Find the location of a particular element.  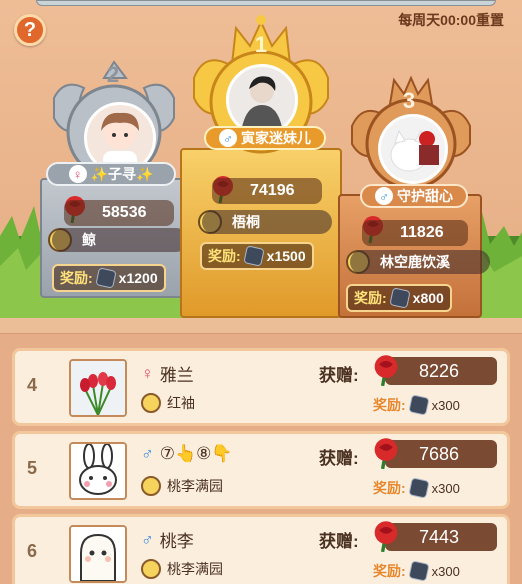

player-name: 桃李 is located at coordinates (177, 539).